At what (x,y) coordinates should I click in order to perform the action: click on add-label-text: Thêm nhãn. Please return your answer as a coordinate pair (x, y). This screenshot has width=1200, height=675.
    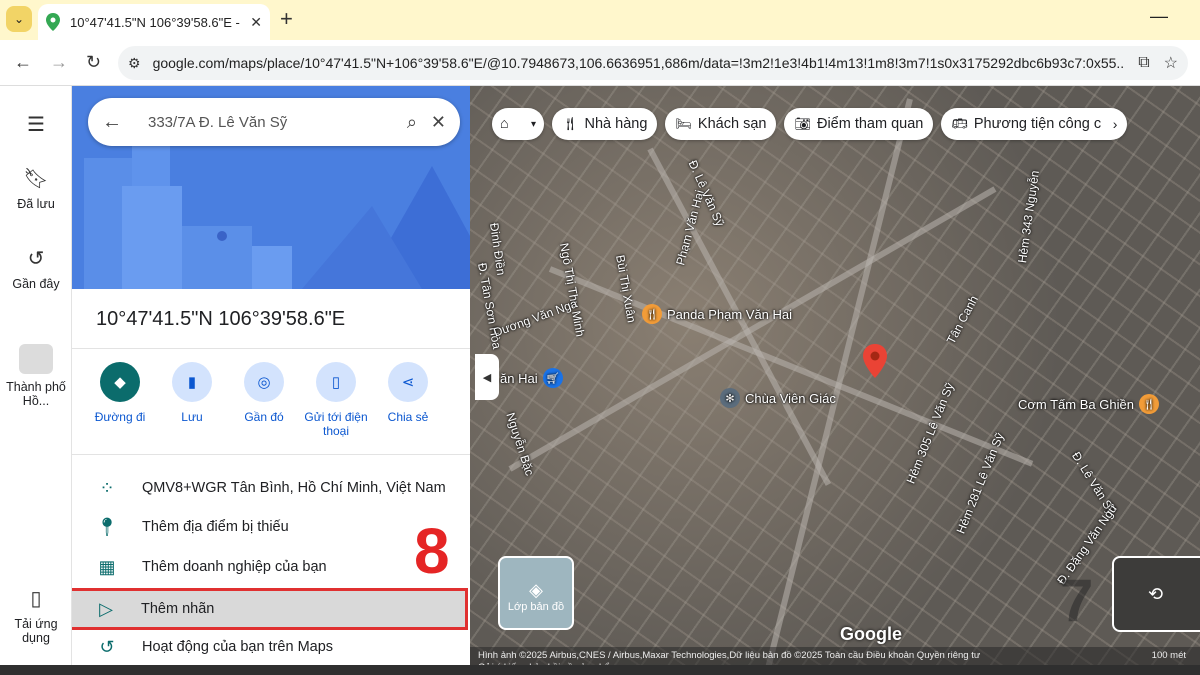
    Looking at the image, I should click on (178, 609).